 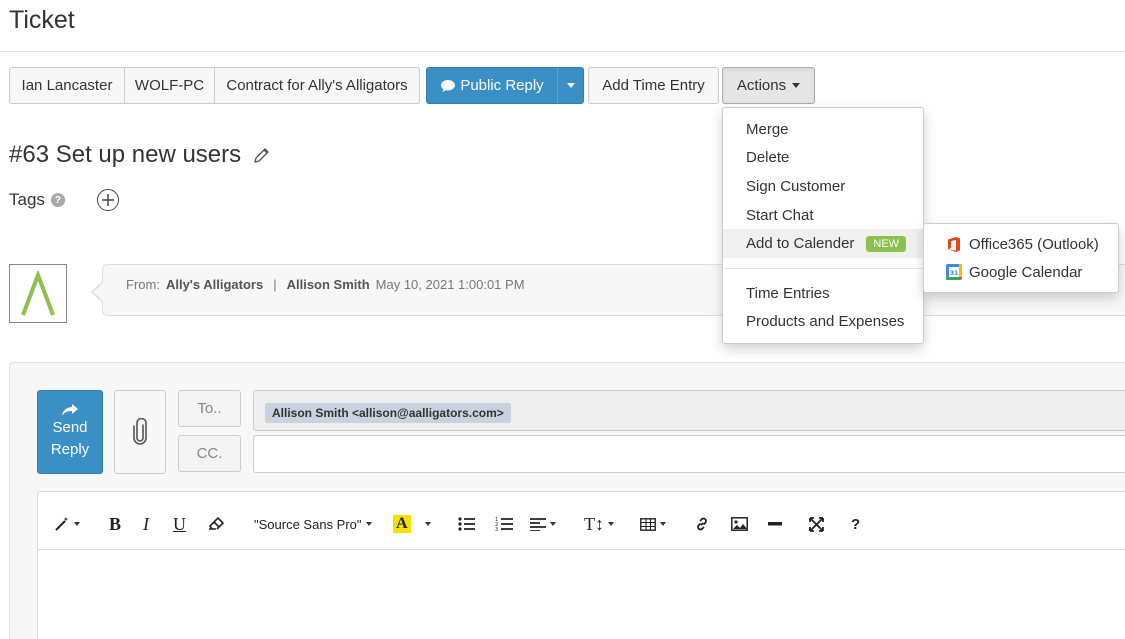 I want to click on add-time-entry-button: Add Time Entry, so click(x=653, y=85).